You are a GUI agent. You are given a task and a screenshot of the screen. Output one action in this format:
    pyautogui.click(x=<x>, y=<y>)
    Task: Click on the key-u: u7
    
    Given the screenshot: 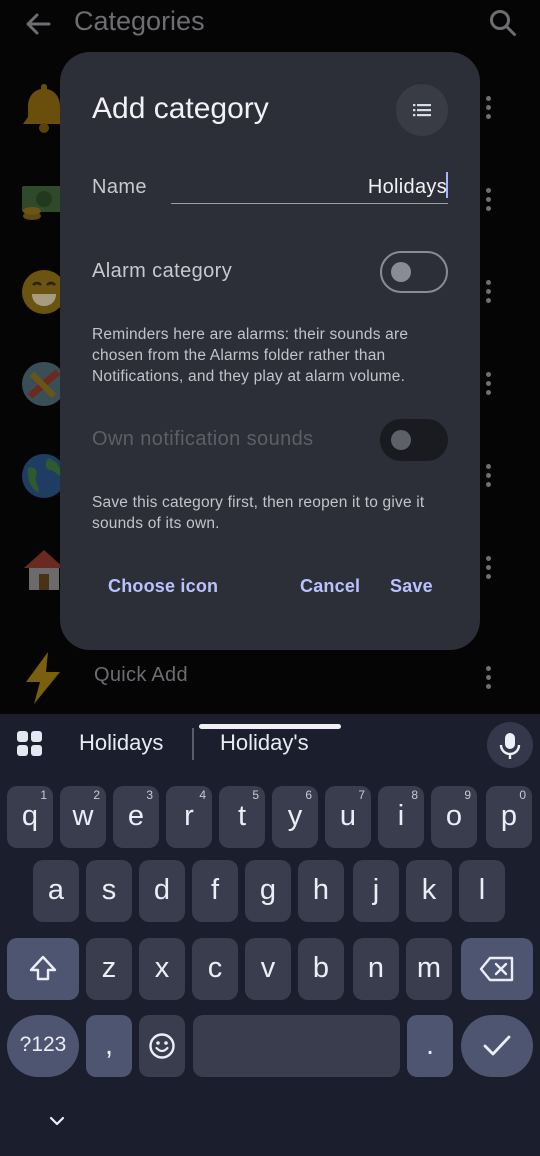 What is the action you would take?
    pyautogui.click(x=348, y=817)
    